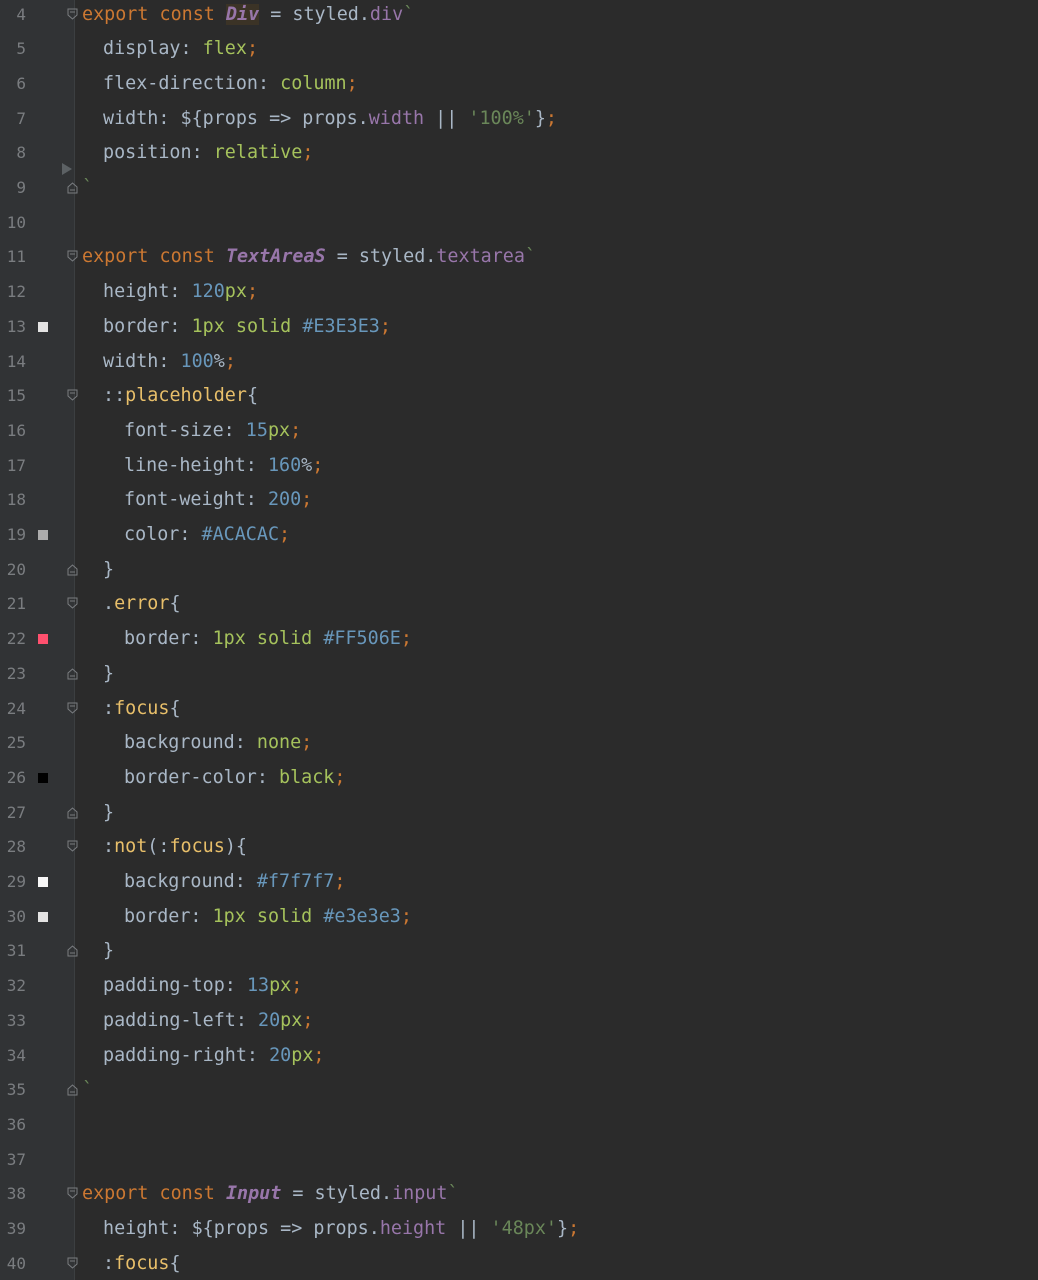 This screenshot has width=1038, height=1280. I want to click on code-text: font-size: 15px;, so click(212, 431).